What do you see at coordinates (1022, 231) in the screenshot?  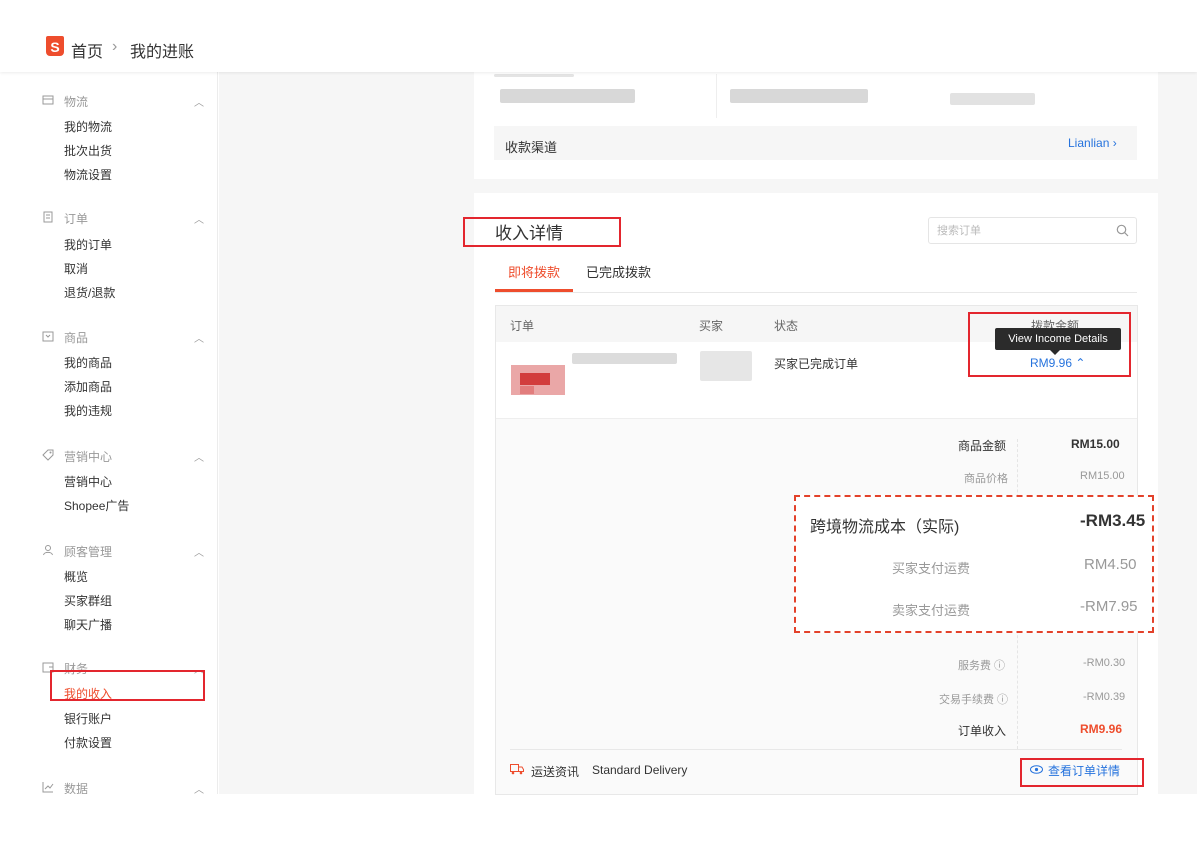 I see `order-search-input` at bounding box center [1022, 231].